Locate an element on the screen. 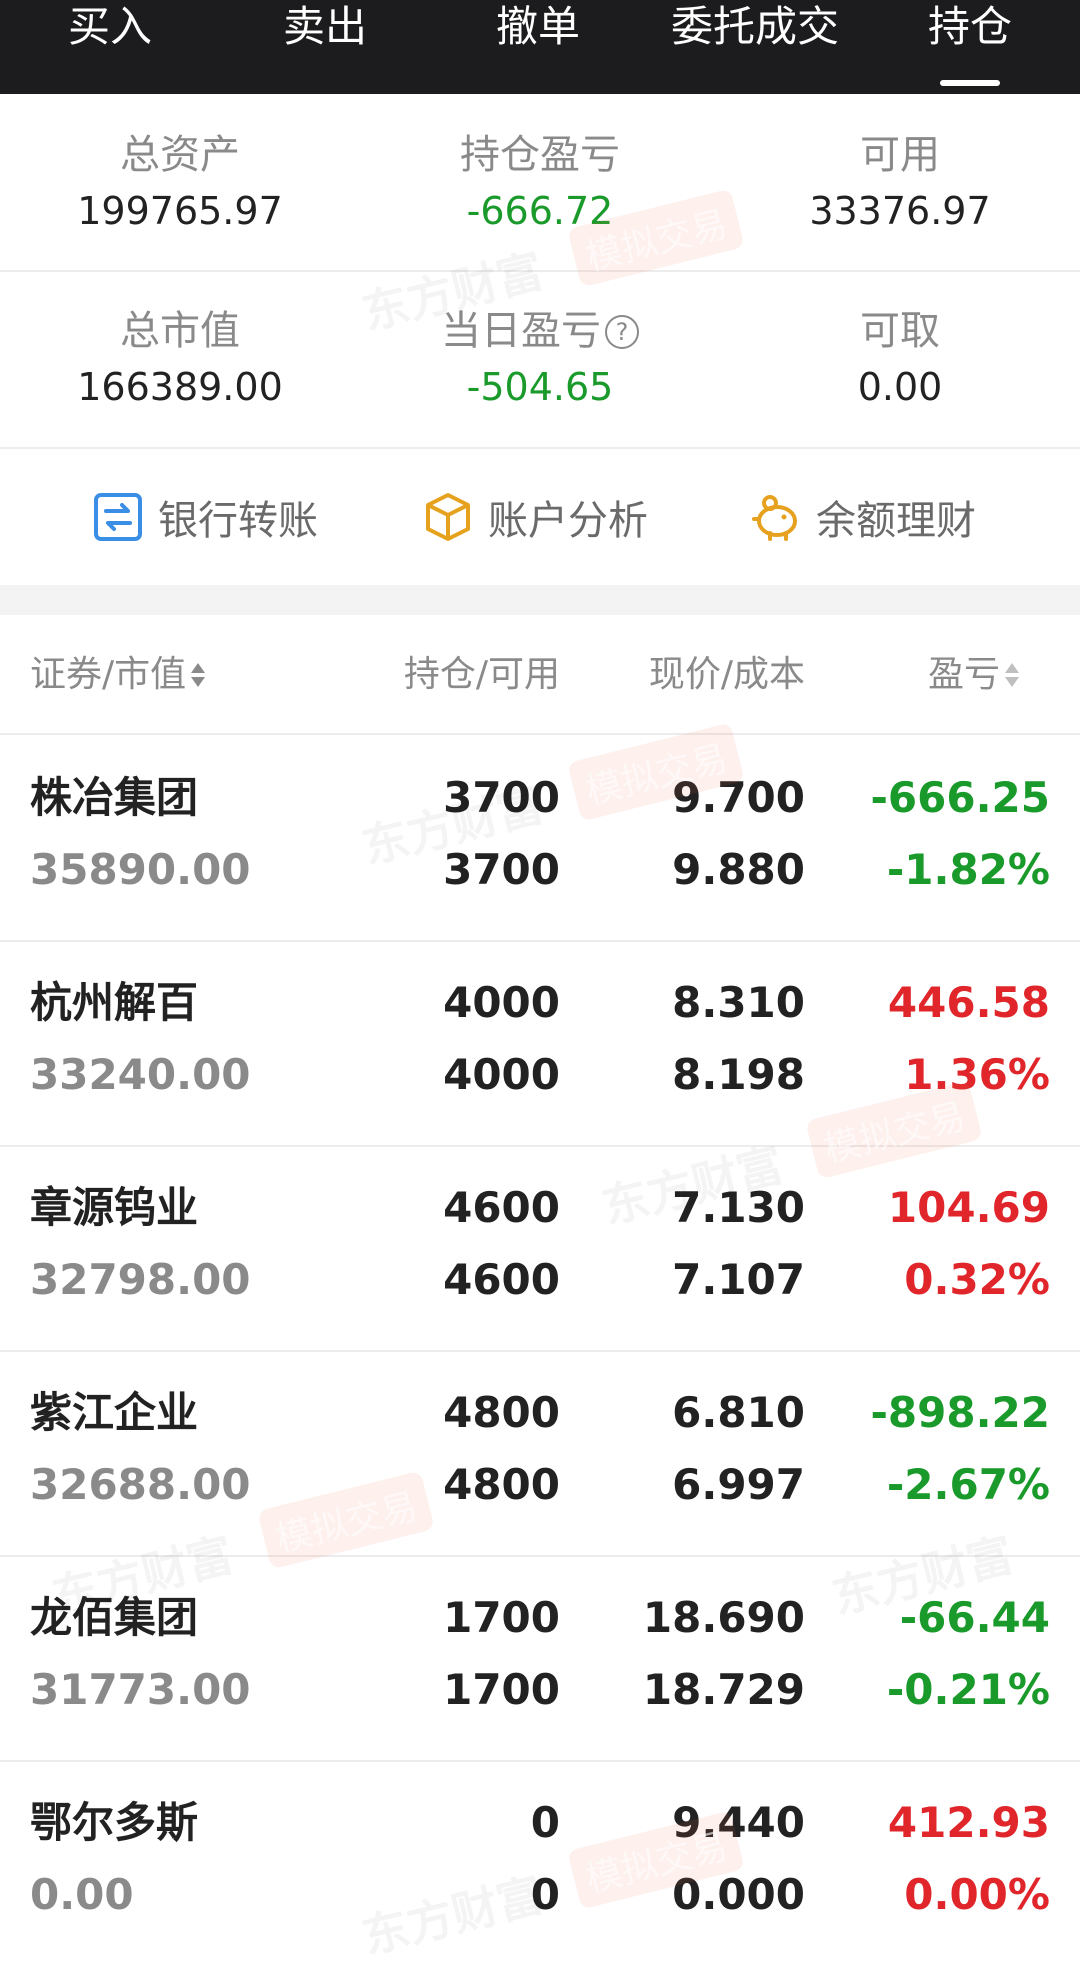  current-price: 8.310 is located at coordinates (738, 1002).